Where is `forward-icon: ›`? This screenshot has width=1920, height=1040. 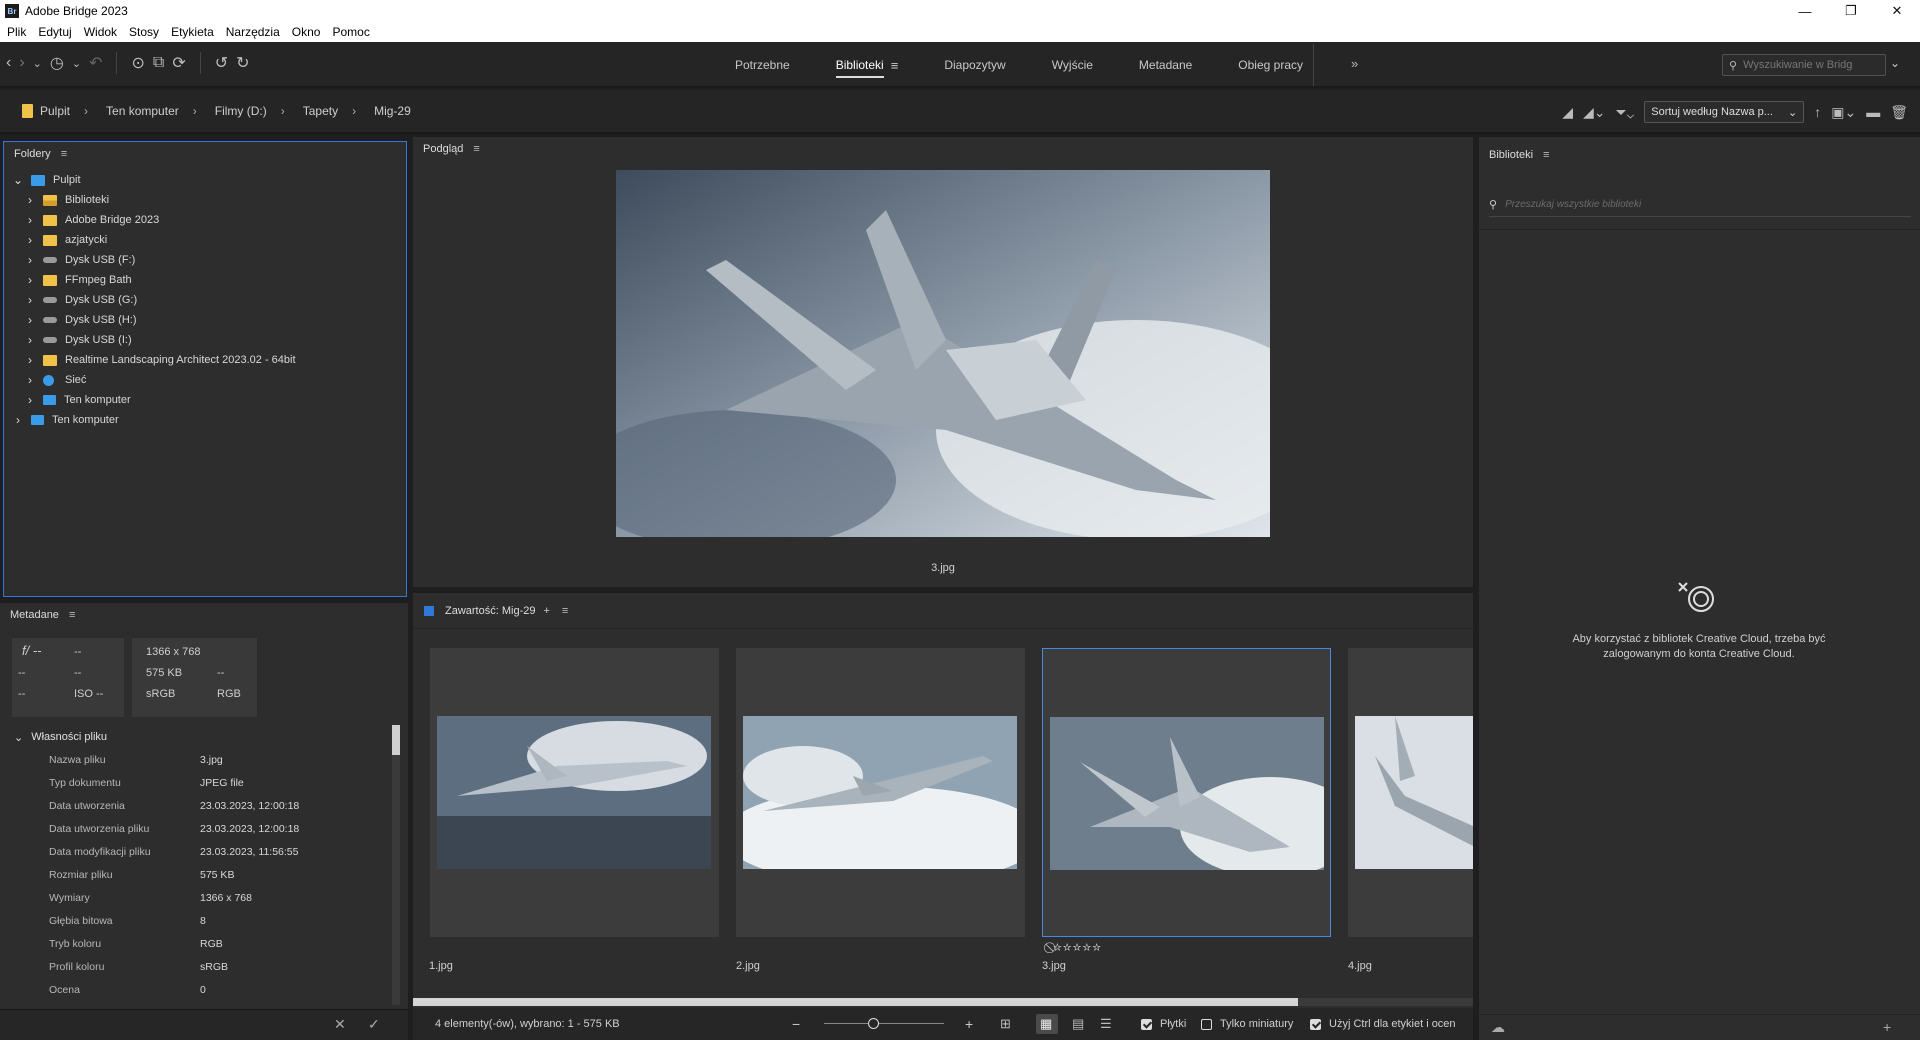 forward-icon: › is located at coordinates (21, 63).